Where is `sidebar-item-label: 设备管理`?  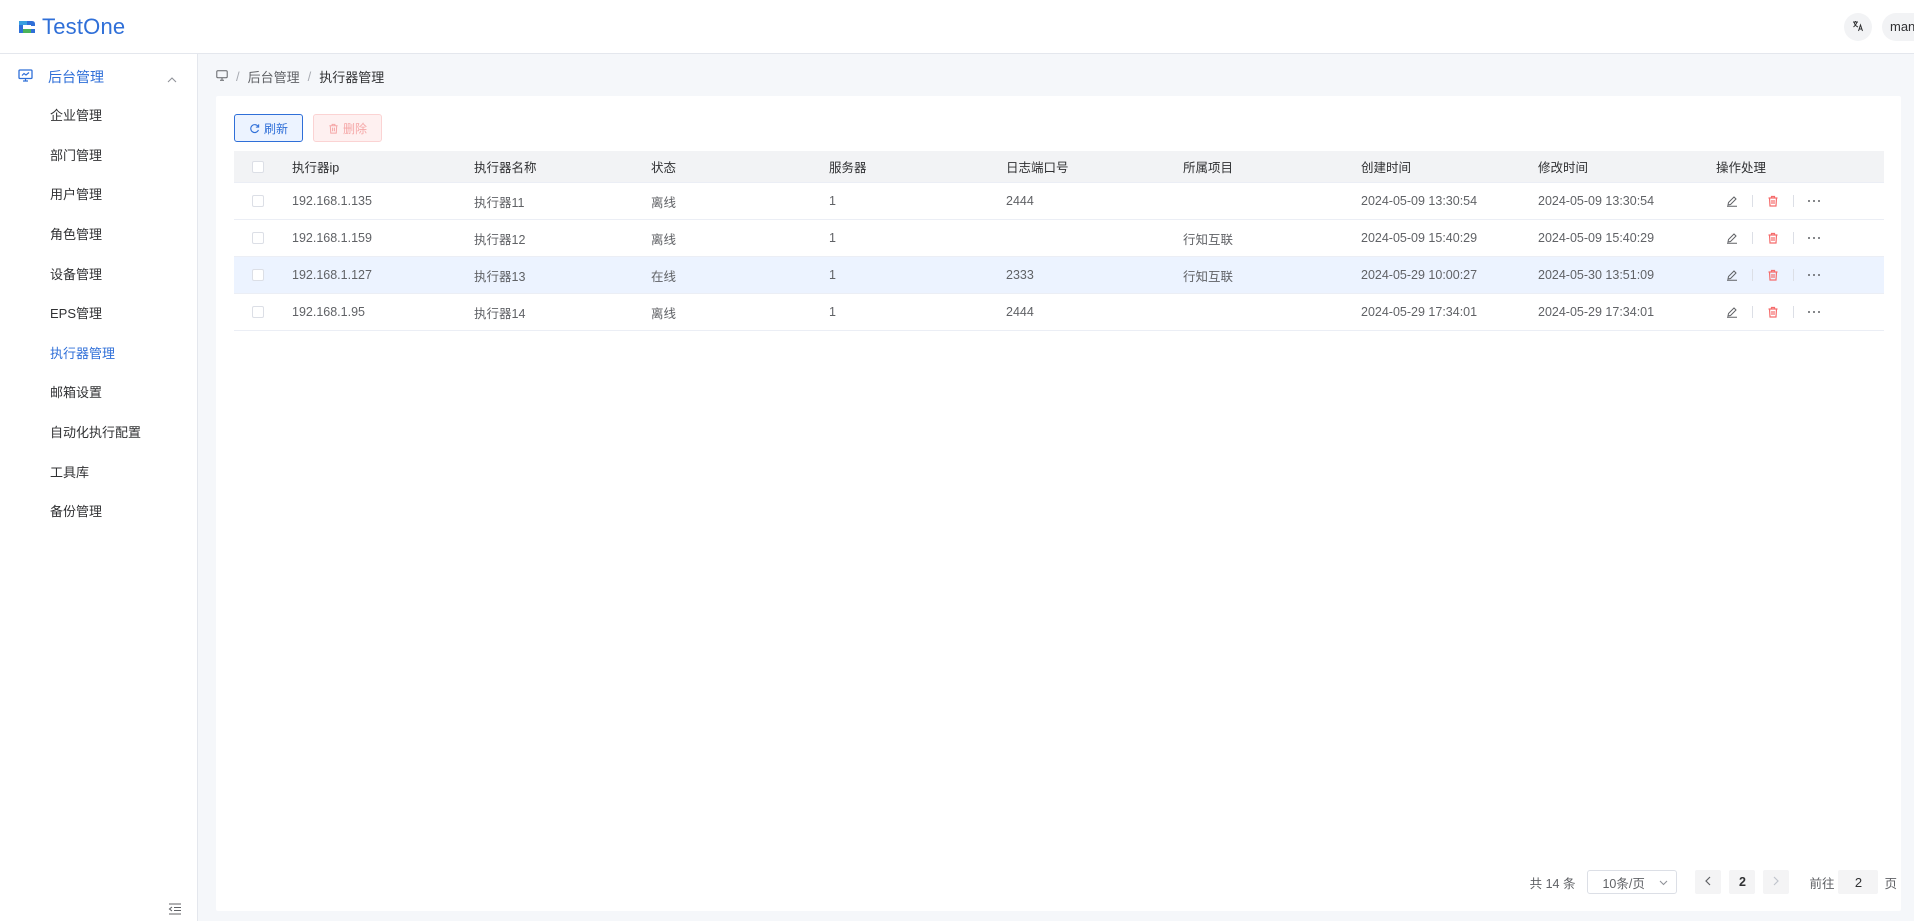 sidebar-item-label: 设备管理 is located at coordinates (76, 274).